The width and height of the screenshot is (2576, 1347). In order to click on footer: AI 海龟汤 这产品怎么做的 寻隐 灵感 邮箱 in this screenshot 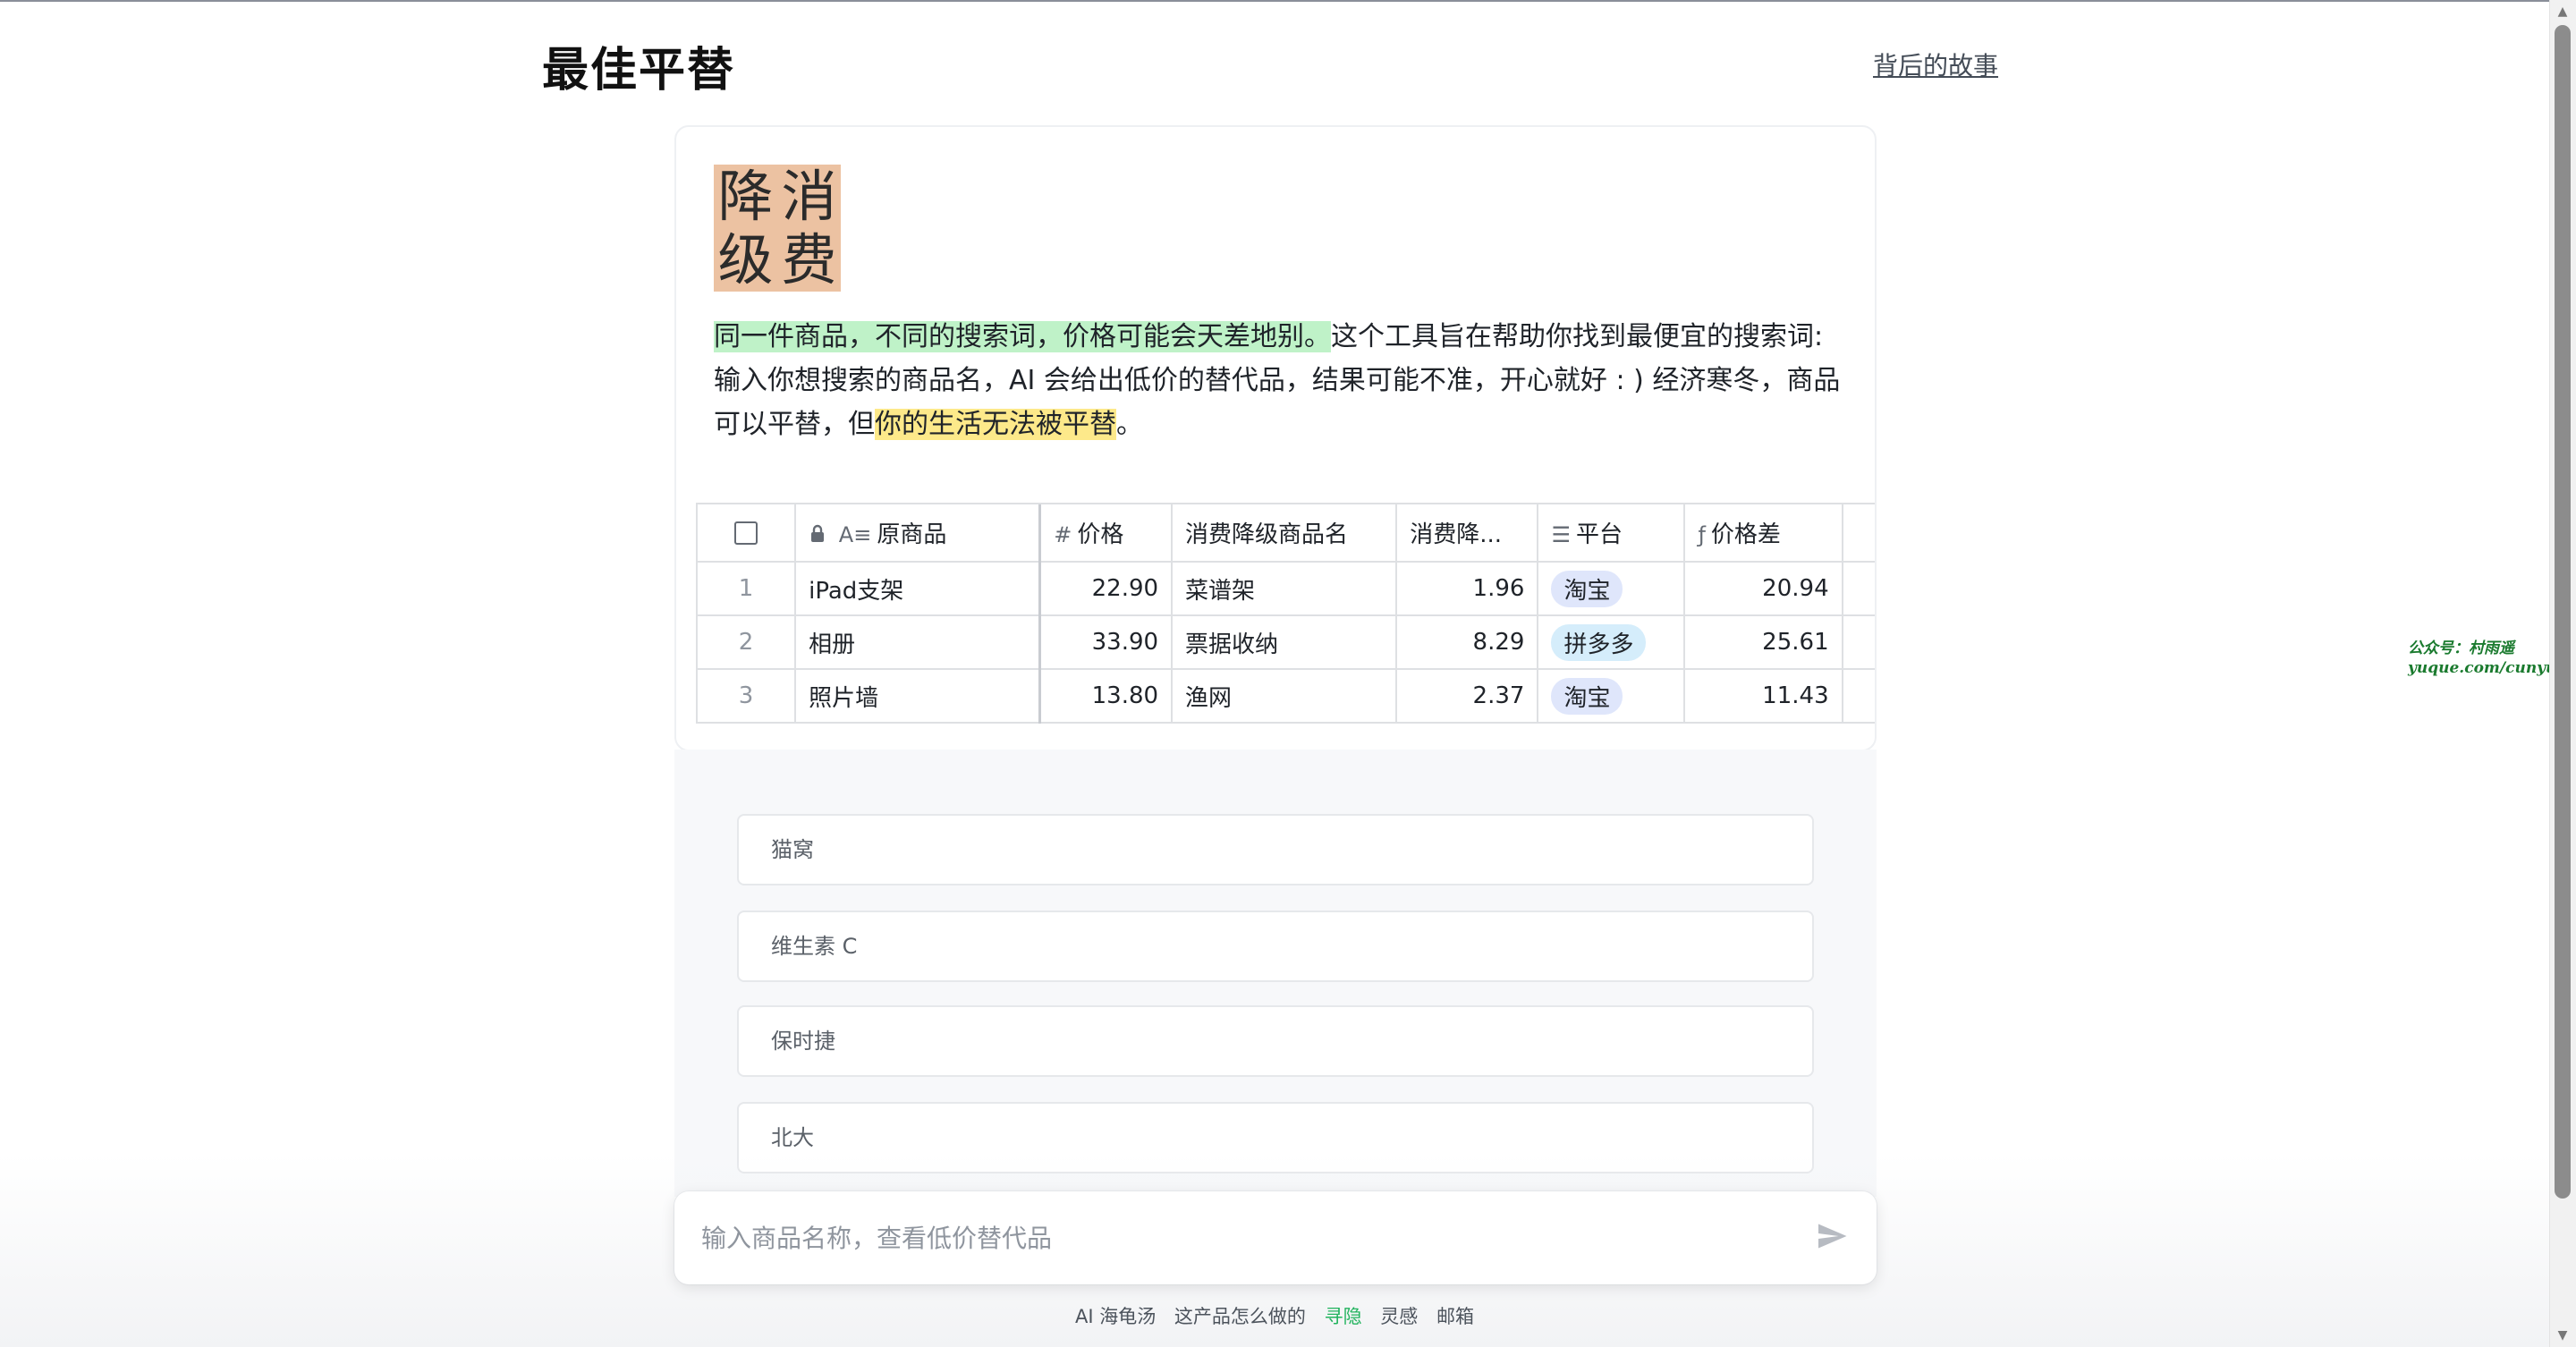, I will do `click(1274, 1315)`.